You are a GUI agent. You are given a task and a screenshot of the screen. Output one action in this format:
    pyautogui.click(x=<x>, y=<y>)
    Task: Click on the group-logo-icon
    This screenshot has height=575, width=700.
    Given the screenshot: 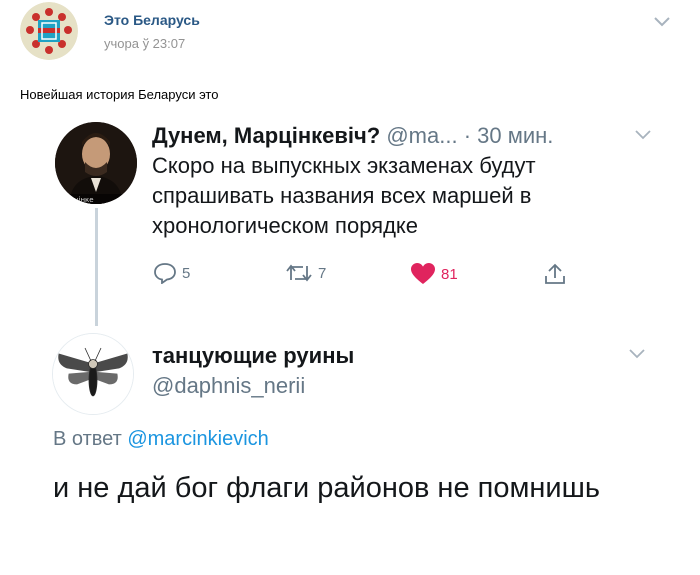 What is the action you would take?
    pyautogui.click(x=49, y=31)
    